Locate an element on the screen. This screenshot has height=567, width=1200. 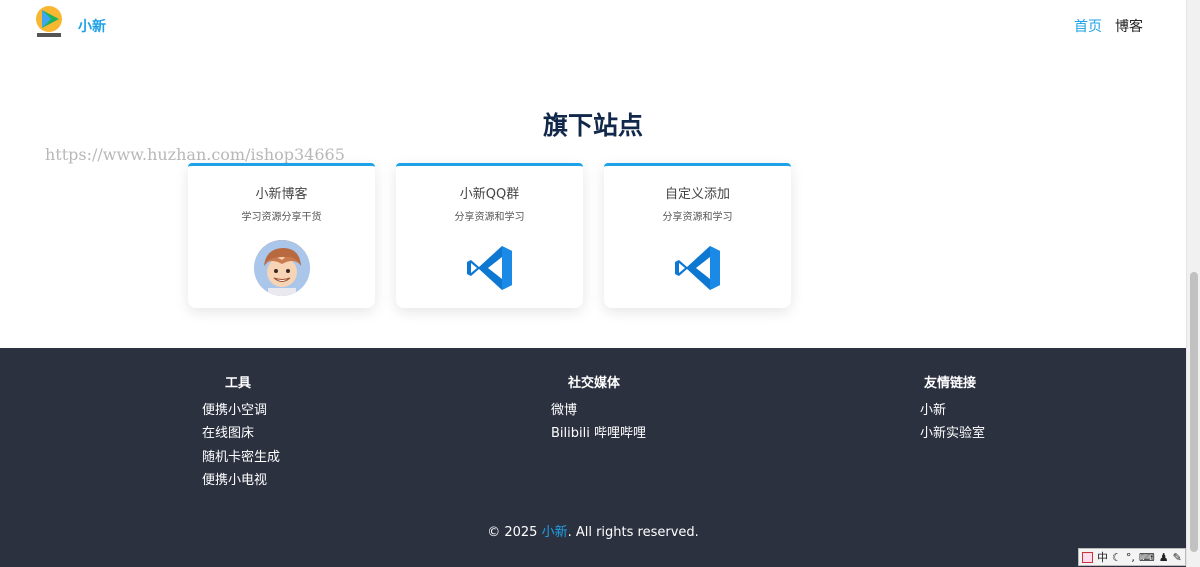
avatar is located at coordinates (282, 268).